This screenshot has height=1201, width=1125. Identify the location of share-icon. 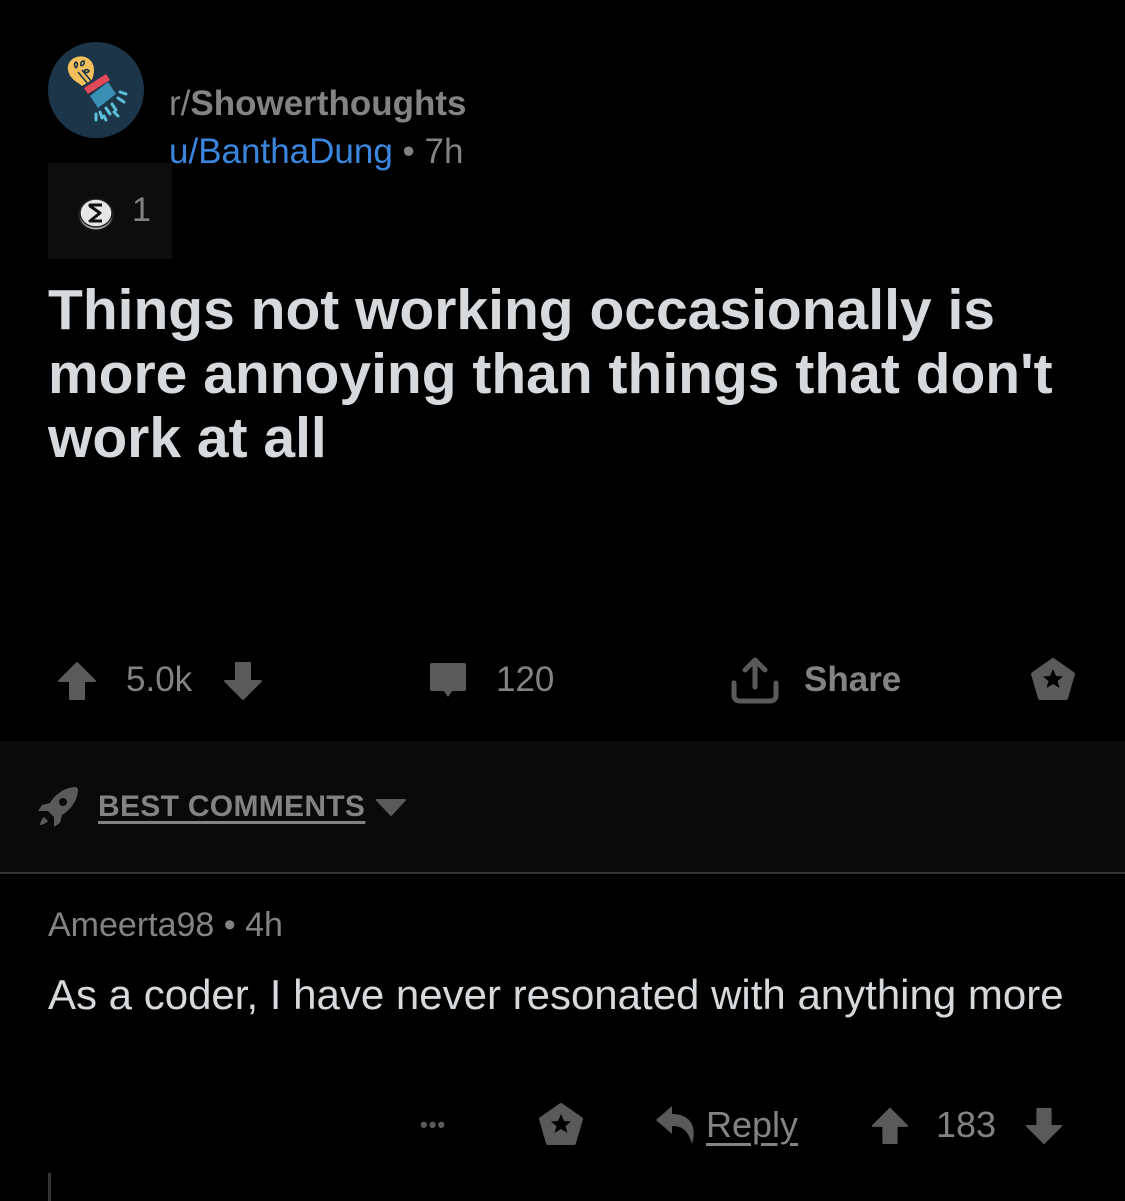
(755, 680).